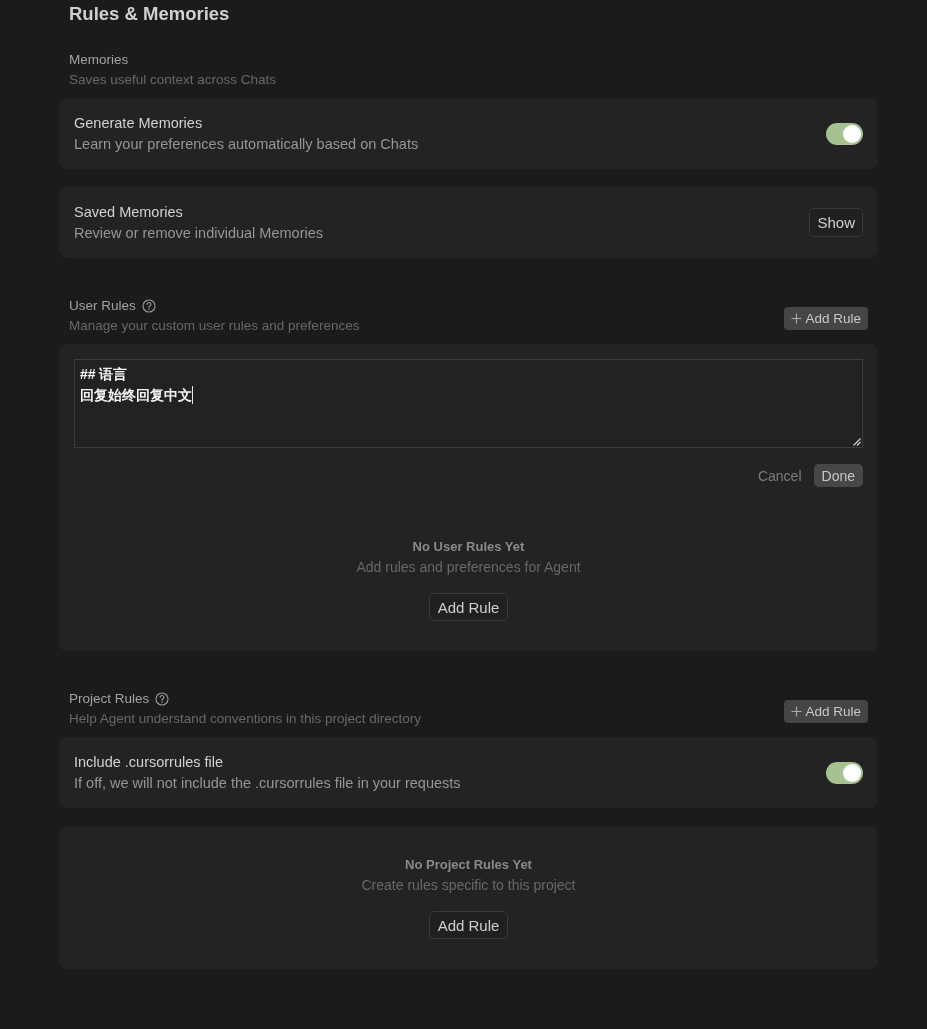  What do you see at coordinates (139, 123) in the screenshot?
I see `setting-title: Generate Memories` at bounding box center [139, 123].